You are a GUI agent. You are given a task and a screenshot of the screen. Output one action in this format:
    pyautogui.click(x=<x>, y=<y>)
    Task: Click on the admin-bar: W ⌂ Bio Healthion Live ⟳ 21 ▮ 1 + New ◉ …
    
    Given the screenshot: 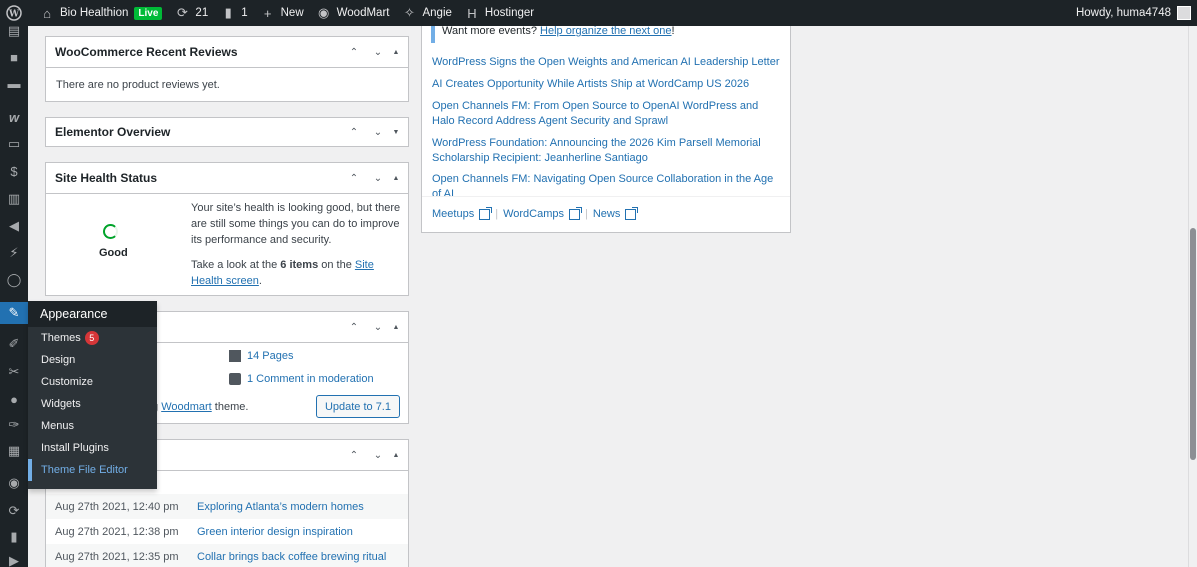 What is the action you would take?
    pyautogui.click(x=598, y=13)
    